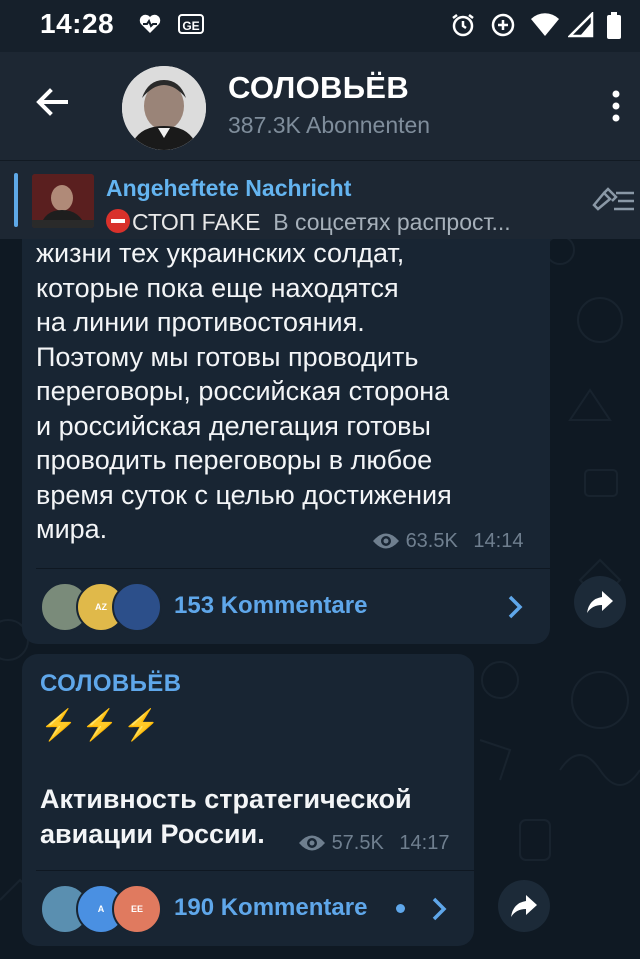  Describe the element at coordinates (16, 200) in the screenshot. I see `pinned-indicator` at that location.